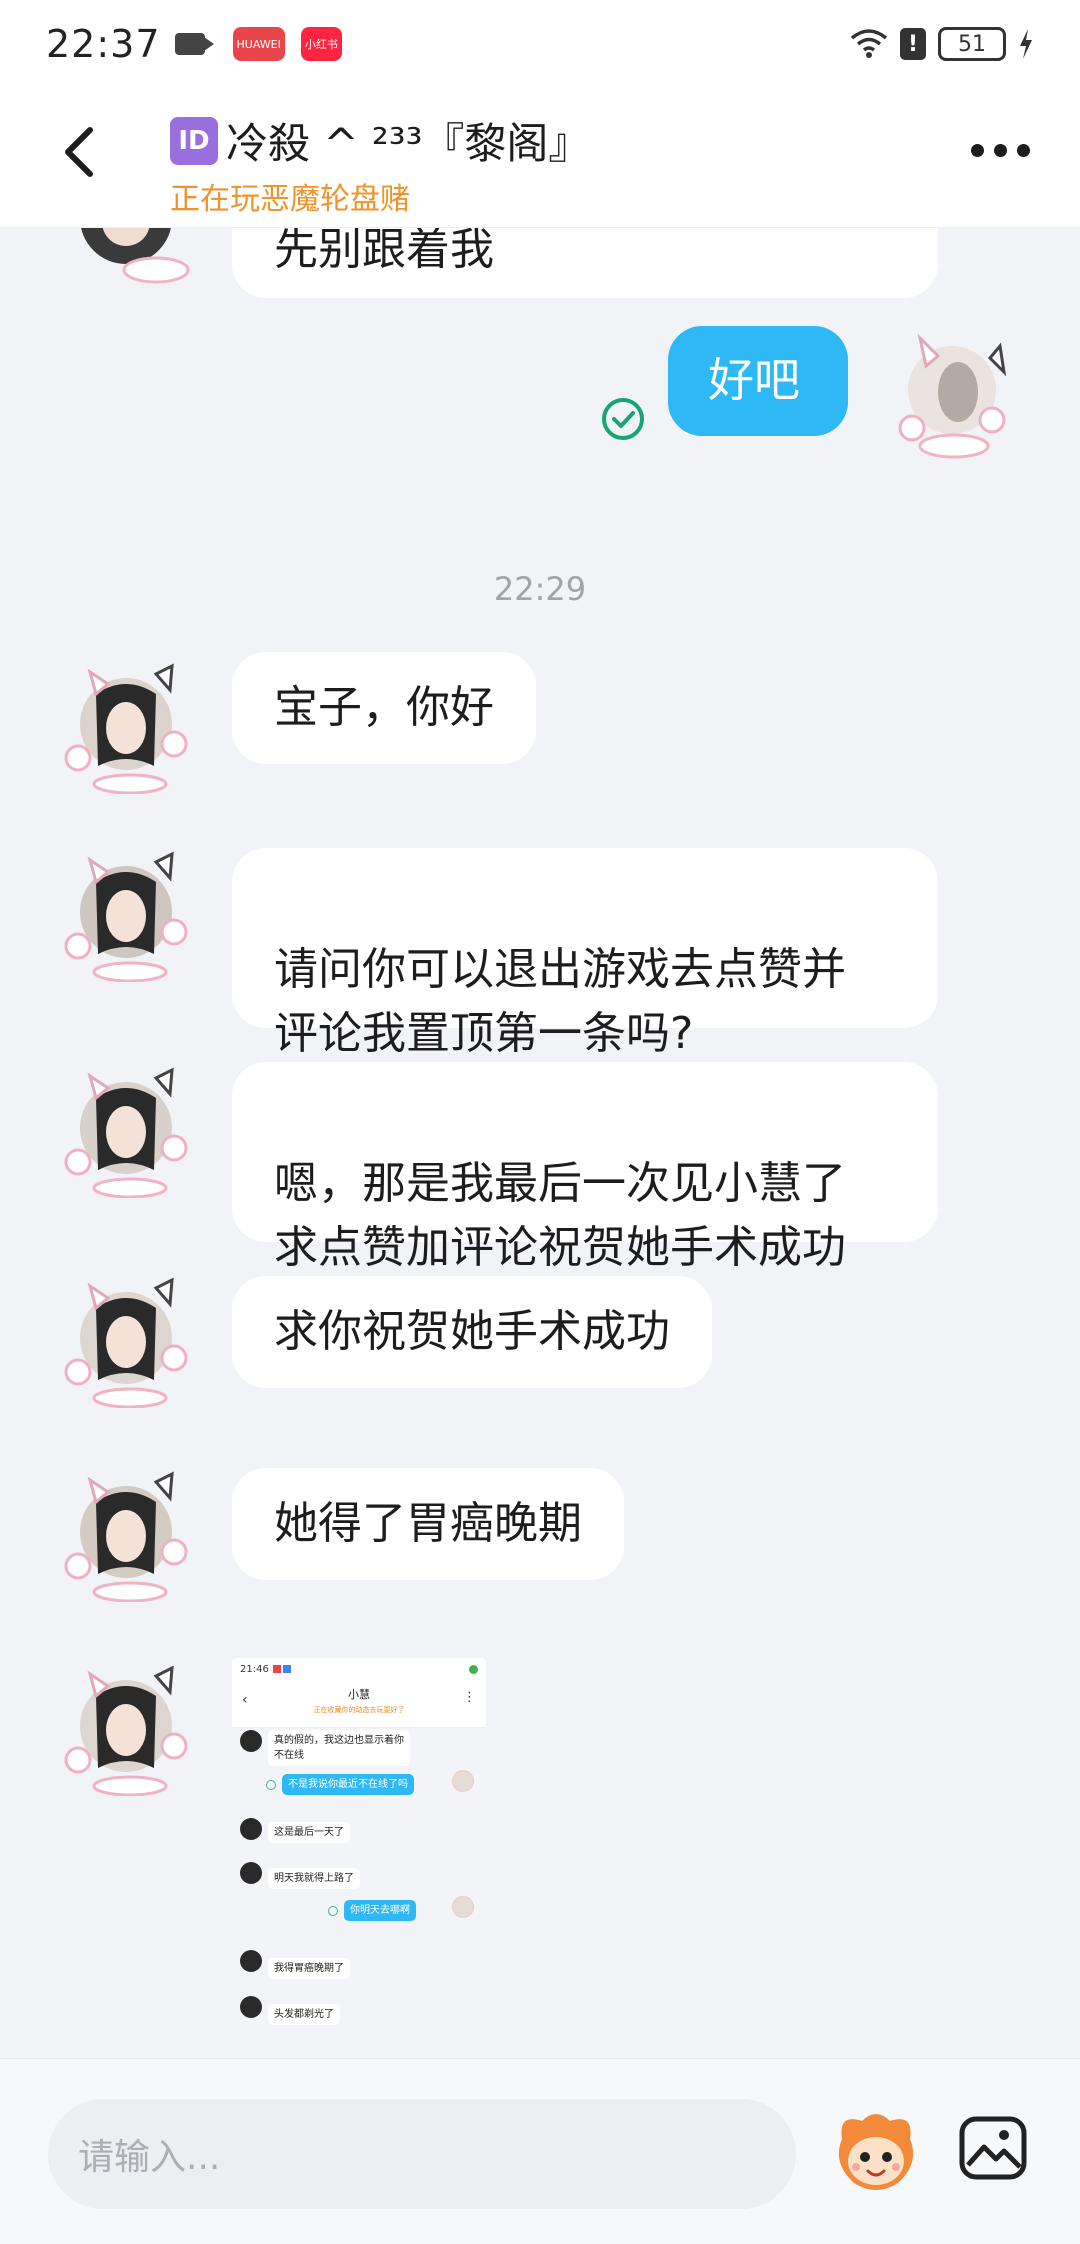  What do you see at coordinates (1000, 150) in the screenshot?
I see `more-icon` at bounding box center [1000, 150].